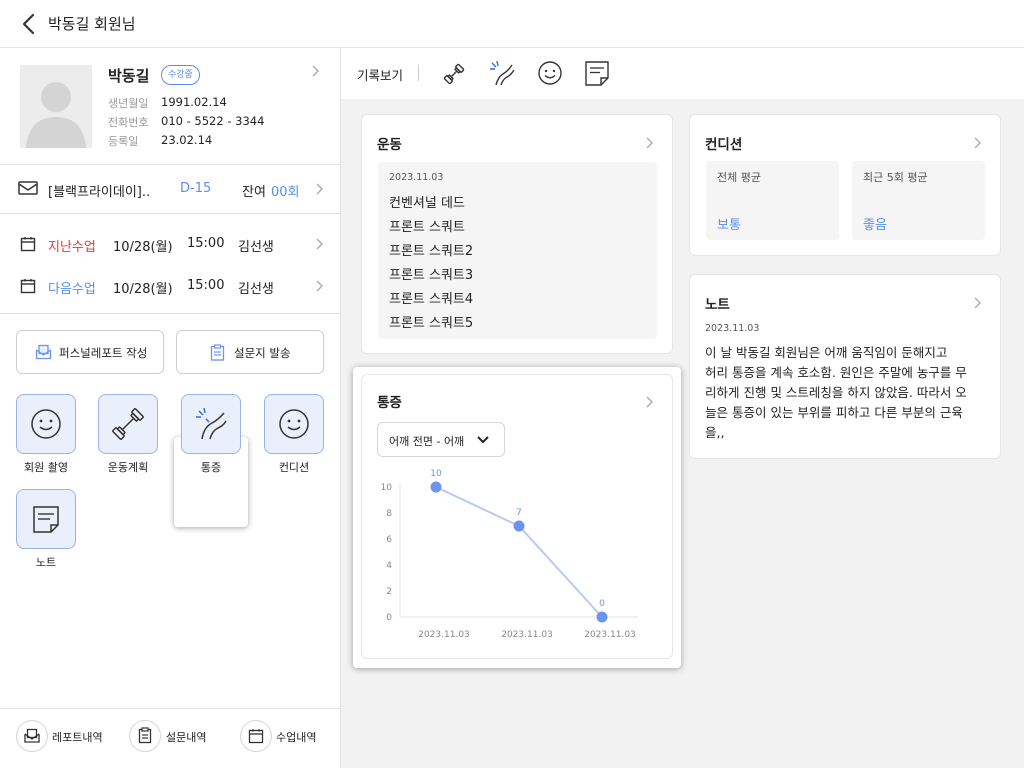 Image resolution: width=1024 pixels, height=768 pixels. Describe the element at coordinates (597, 73) in the screenshot. I see `note-icon` at that location.